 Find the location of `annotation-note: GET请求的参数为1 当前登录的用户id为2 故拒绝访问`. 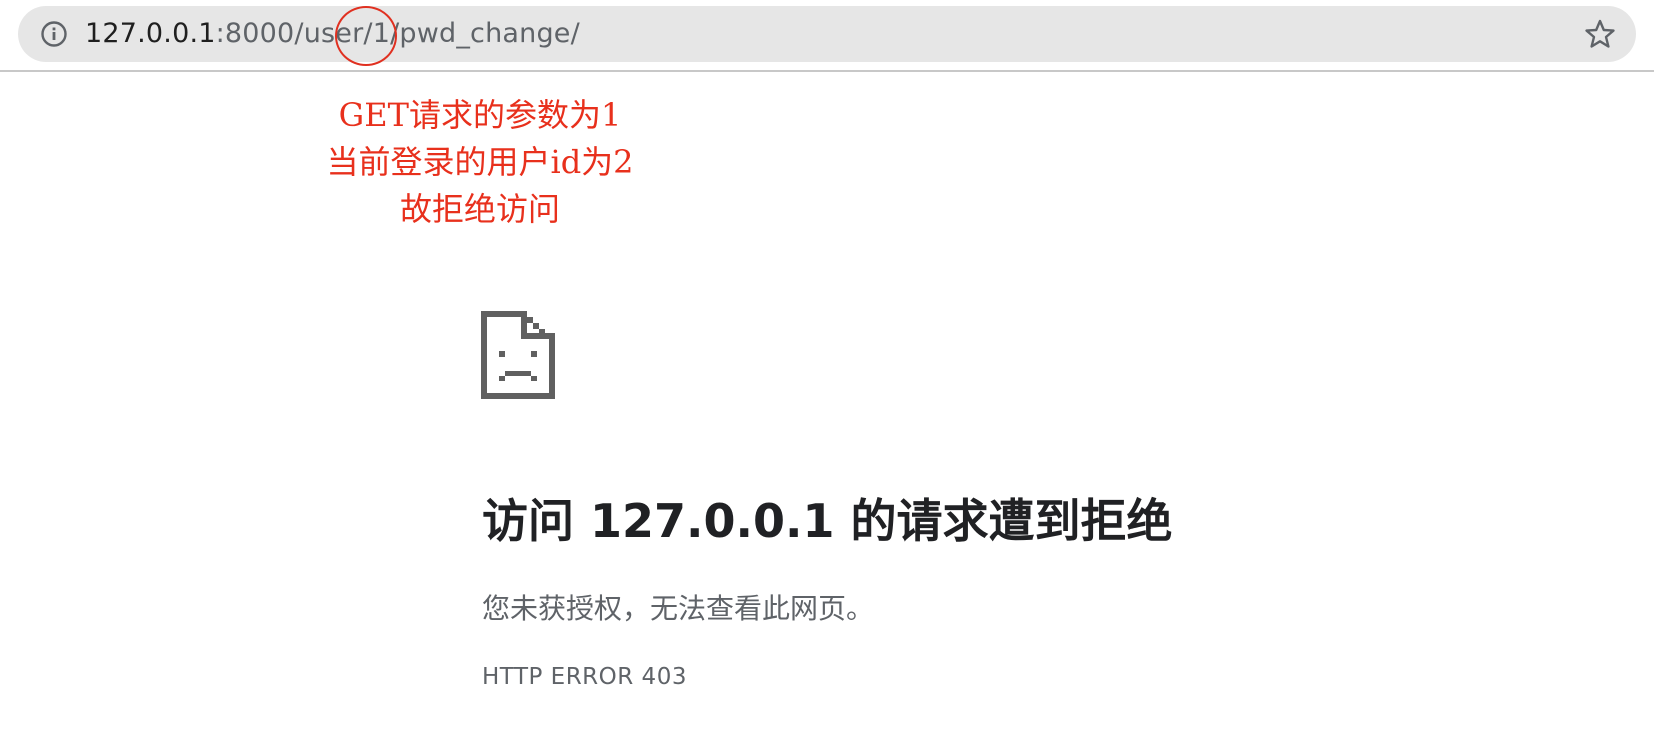

annotation-note: GET请求的参数为1 当前登录的用户id为2 故拒绝访问 is located at coordinates (480, 162).